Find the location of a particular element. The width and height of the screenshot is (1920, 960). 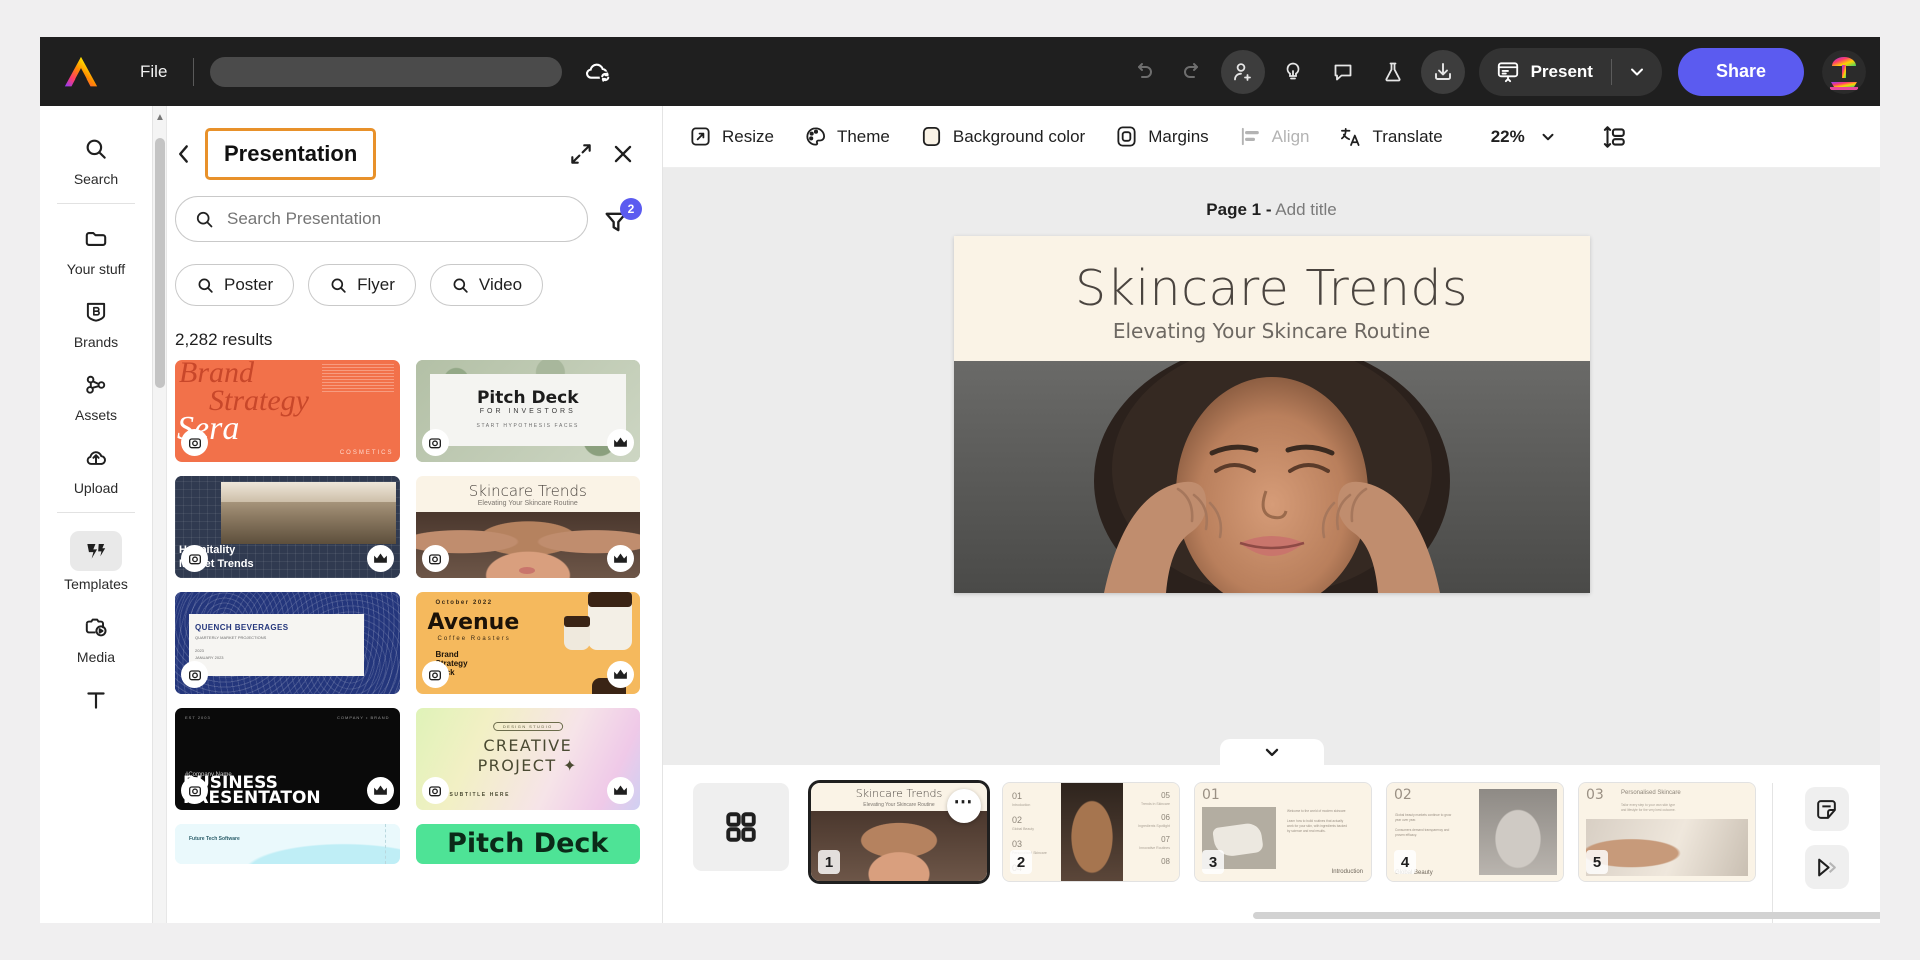

template-card: Brand Strategy Sera COSMETICS is located at coordinates (287, 411).